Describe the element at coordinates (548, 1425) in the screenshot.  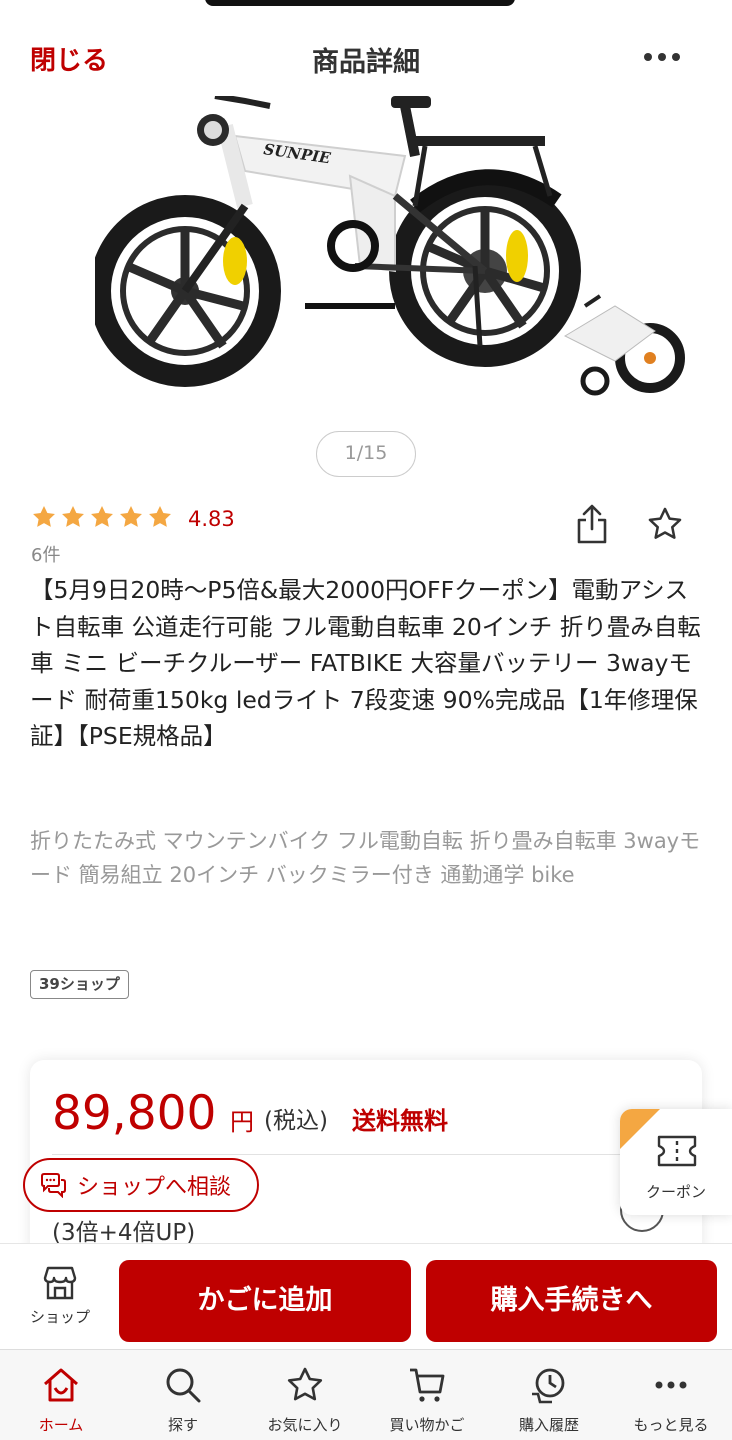
I see `nav-label: 購入履歴` at that location.